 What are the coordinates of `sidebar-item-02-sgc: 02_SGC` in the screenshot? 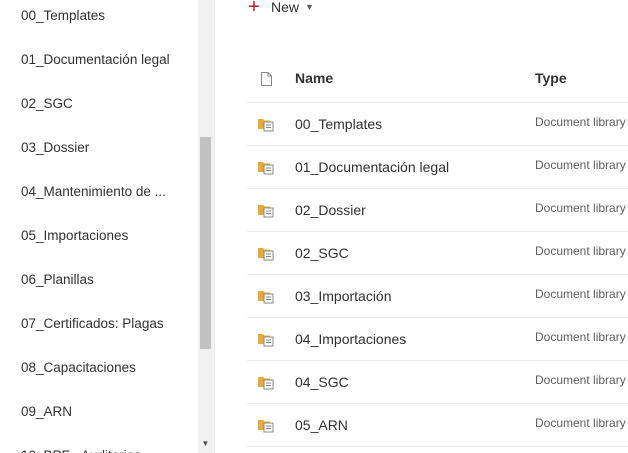 It's located at (106, 104).